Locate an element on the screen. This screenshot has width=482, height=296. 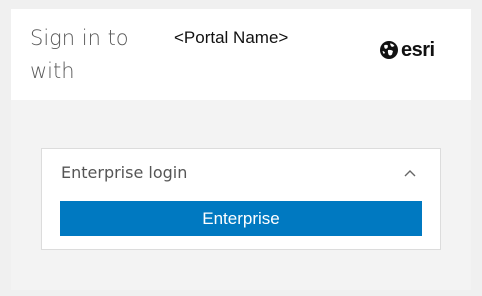
enterprise-button: Enterprise is located at coordinates (241, 218).